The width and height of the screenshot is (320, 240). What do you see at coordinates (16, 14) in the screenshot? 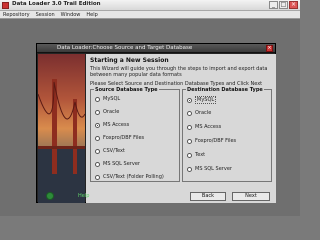
I see `menu-repository: Repository` at bounding box center [16, 14].